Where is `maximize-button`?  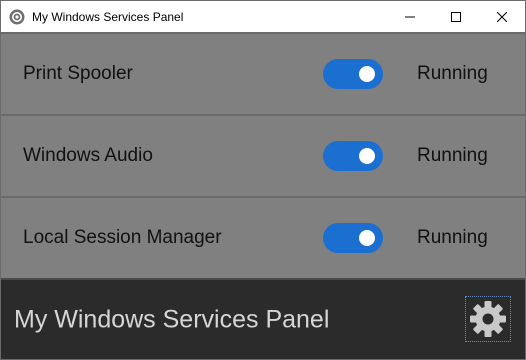 maximize-button is located at coordinates (456, 16).